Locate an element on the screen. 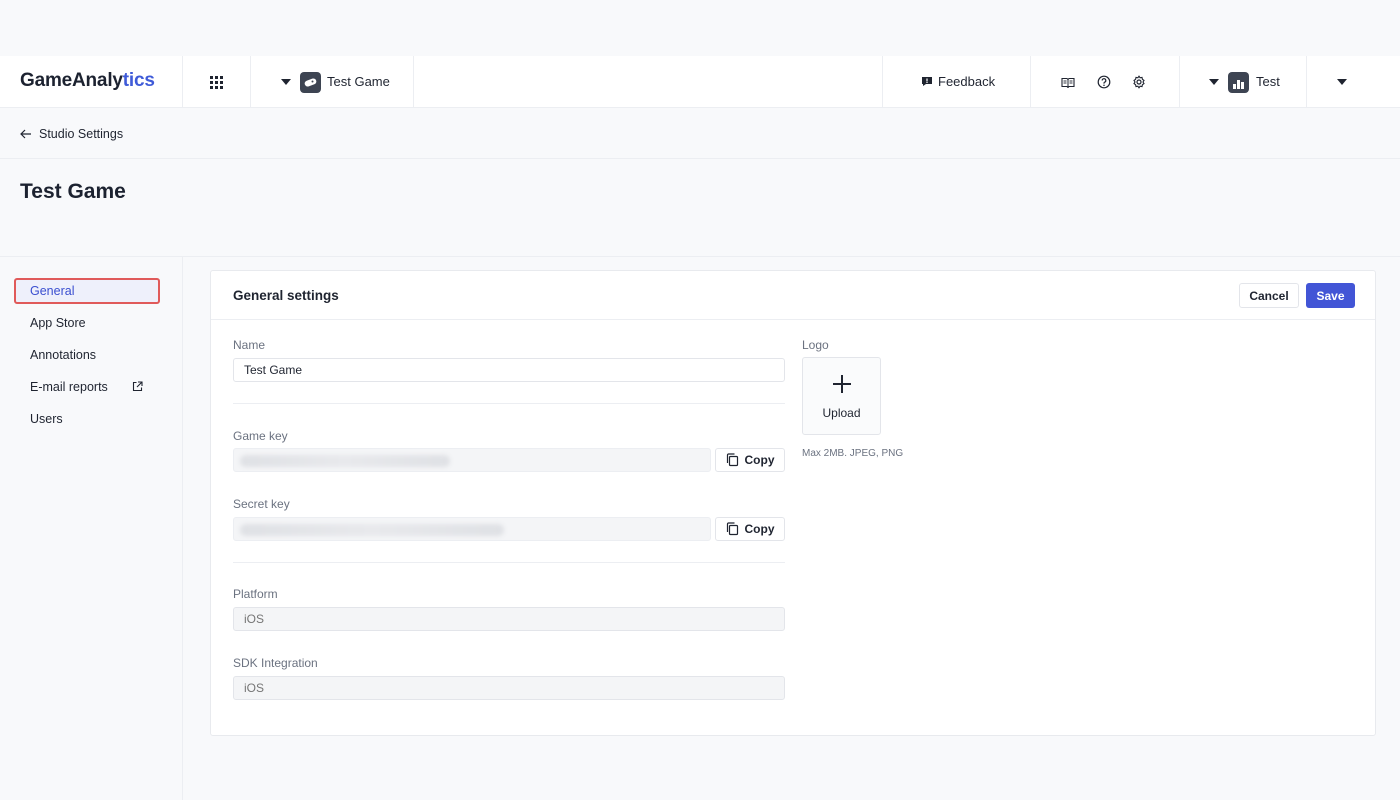  breadcrumb: Studio Settings is located at coordinates (700, 133).